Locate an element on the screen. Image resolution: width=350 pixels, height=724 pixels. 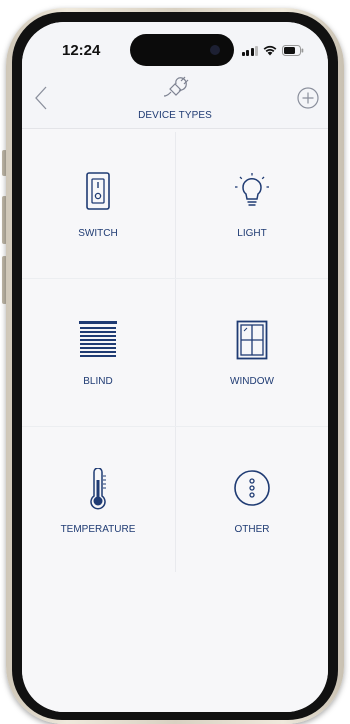
plus-circle-icon is located at coordinates (308, 98).